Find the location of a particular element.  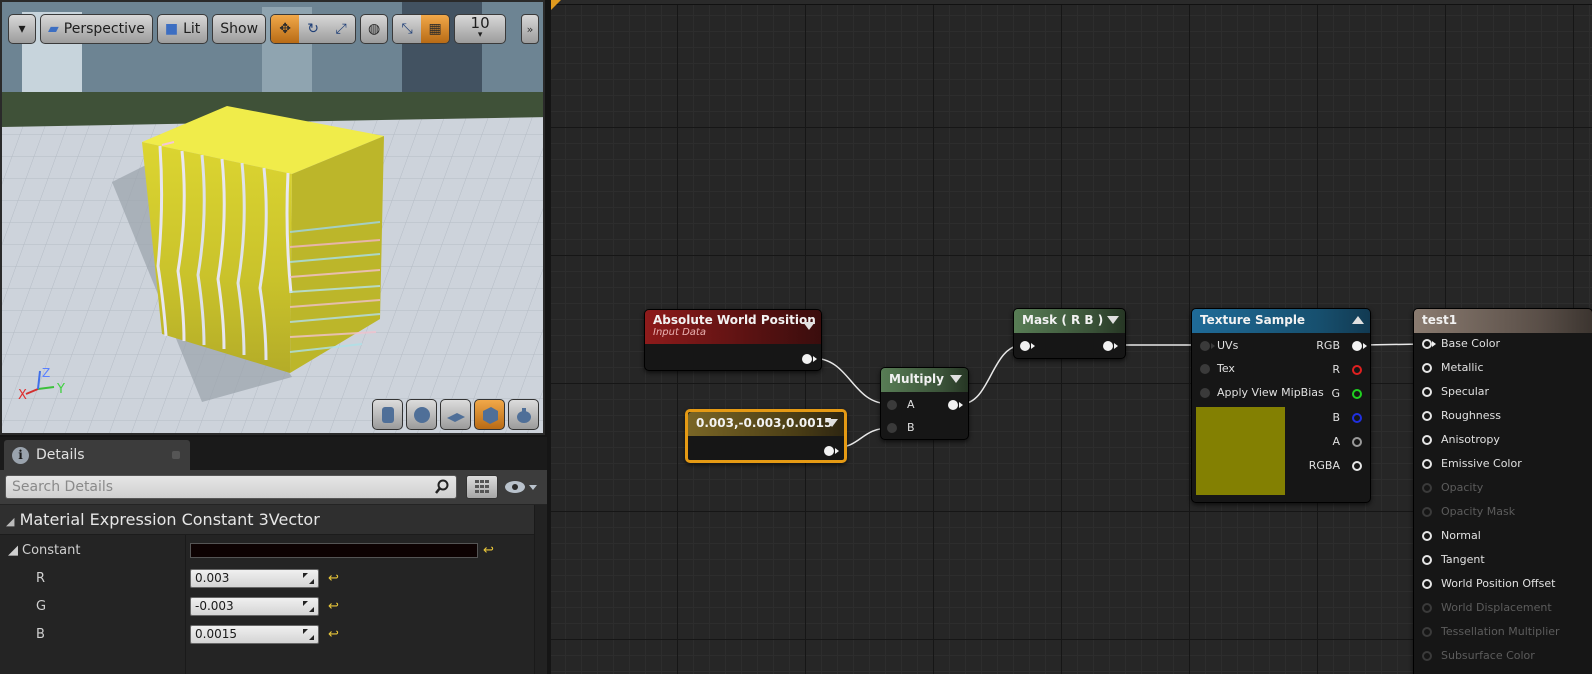

grid-snap-value: 10 ▾ is located at coordinates (480, 29).